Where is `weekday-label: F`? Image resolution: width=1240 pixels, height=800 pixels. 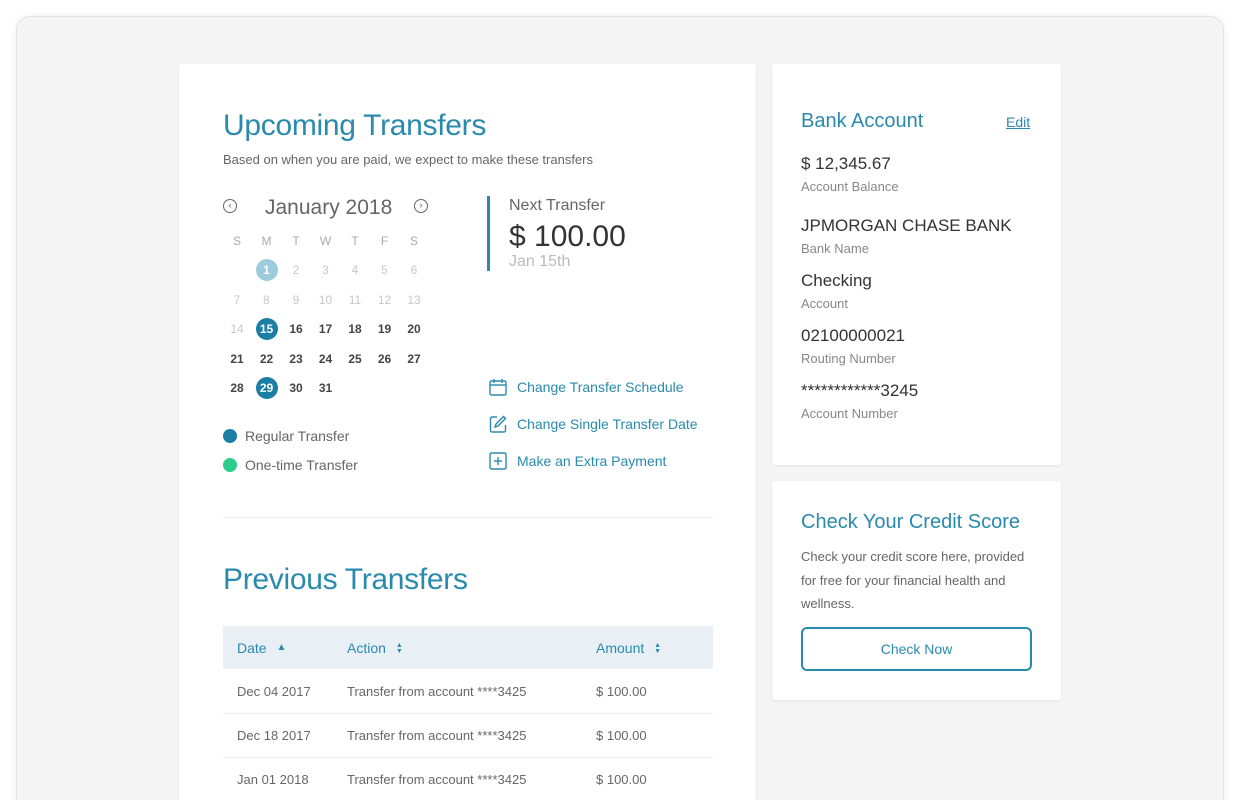 weekday-label: F is located at coordinates (384, 241).